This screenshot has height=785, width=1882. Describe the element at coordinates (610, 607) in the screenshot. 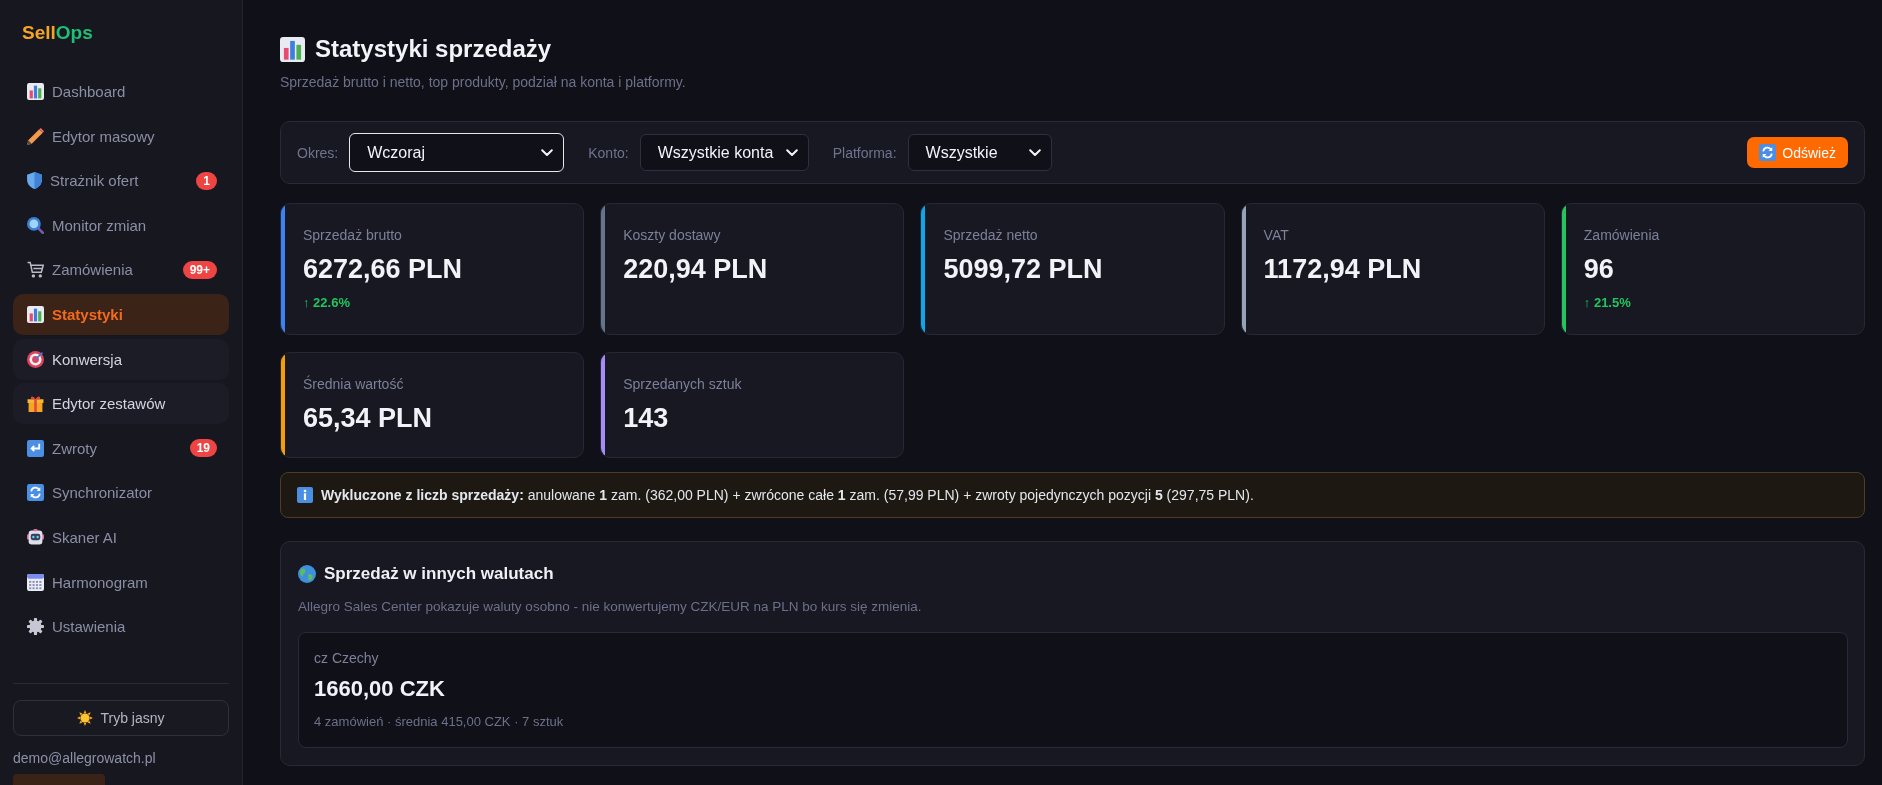

I see `section-description: Allegro Sales Center pokazuje waluty osobno - nie konwertujemy CZK/EUR na PLN bo kurs się zmienia.` at that location.